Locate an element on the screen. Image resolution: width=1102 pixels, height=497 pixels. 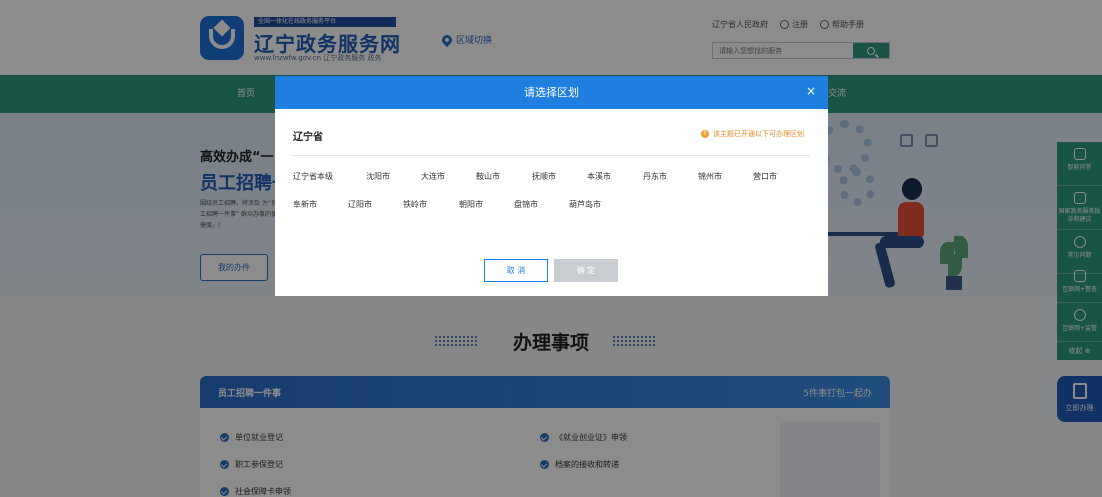
city-option-panjin: 盘锦市 is located at coordinates (526, 204).